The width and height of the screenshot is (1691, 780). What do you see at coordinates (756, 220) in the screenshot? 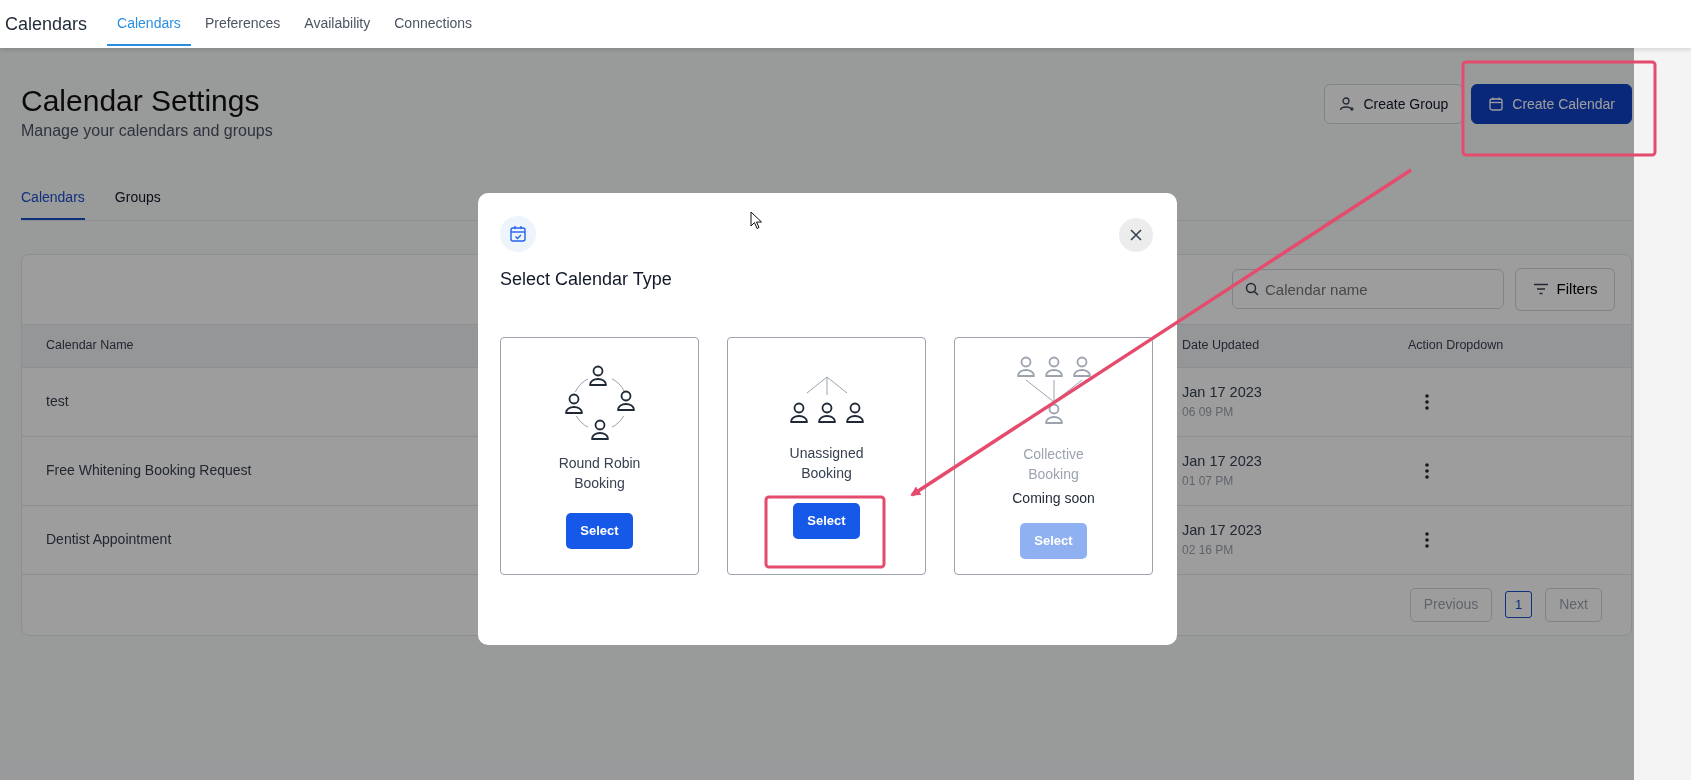
I see `mouse-pointer-icon` at bounding box center [756, 220].